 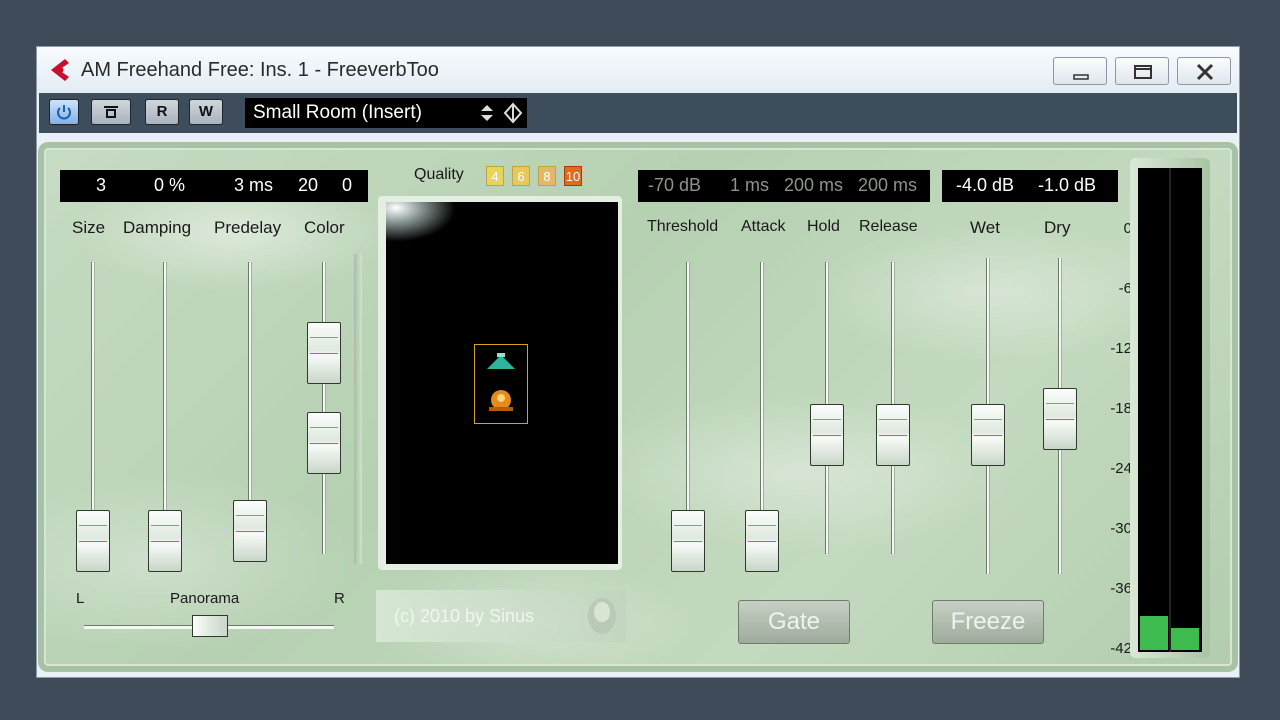 What do you see at coordinates (93, 541) in the screenshot?
I see `size-fader-knob` at bounding box center [93, 541].